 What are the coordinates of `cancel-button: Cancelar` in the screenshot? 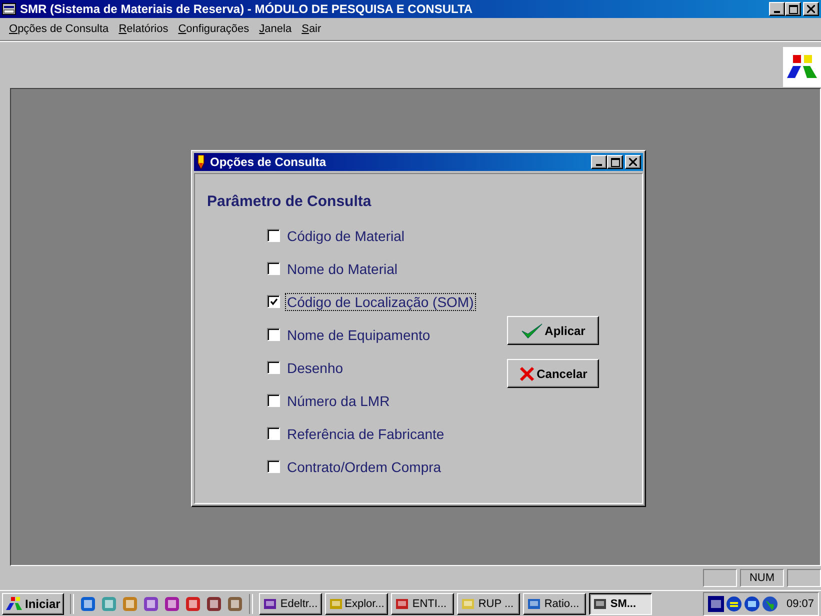 It's located at (553, 373).